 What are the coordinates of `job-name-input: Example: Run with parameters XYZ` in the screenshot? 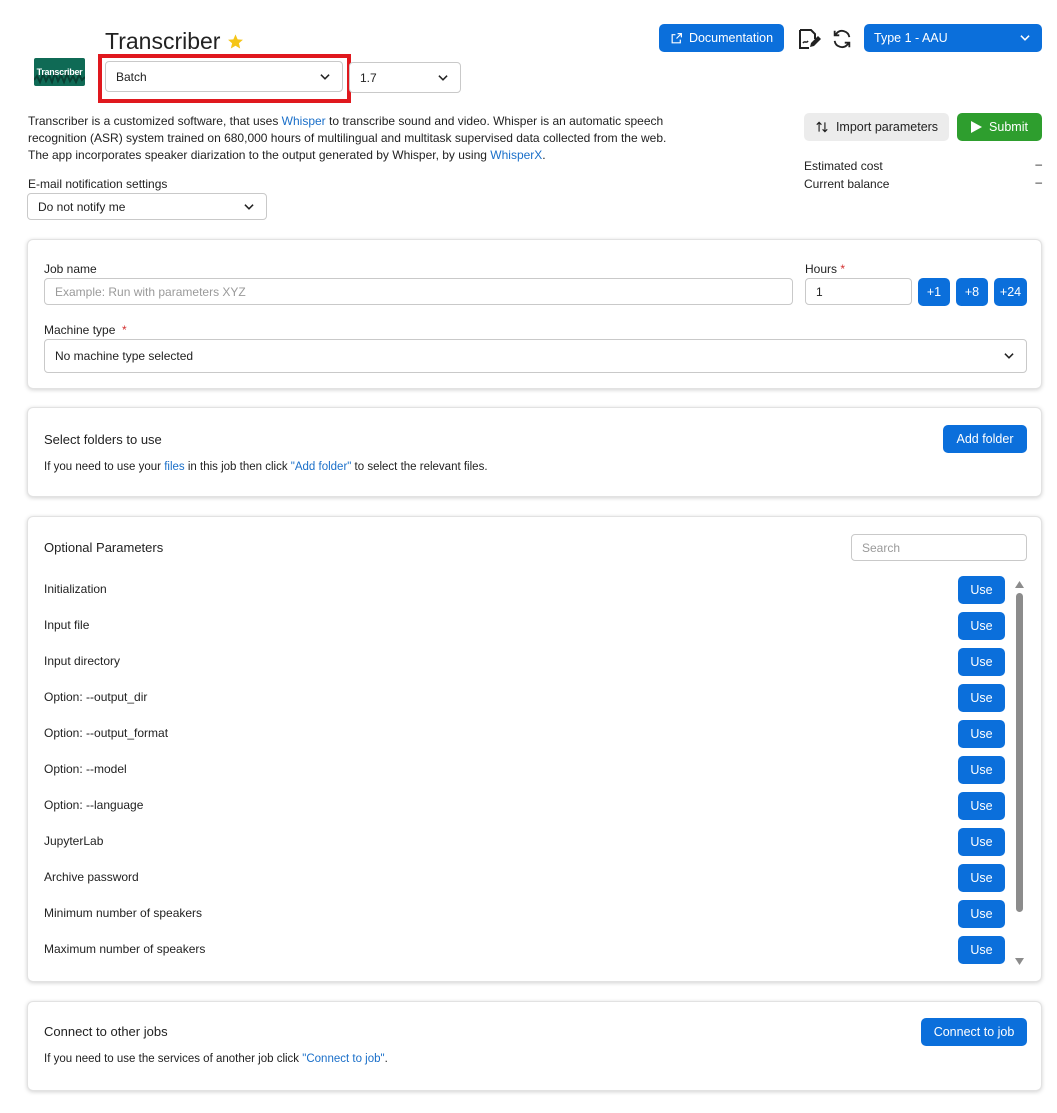 It's located at (418, 291).